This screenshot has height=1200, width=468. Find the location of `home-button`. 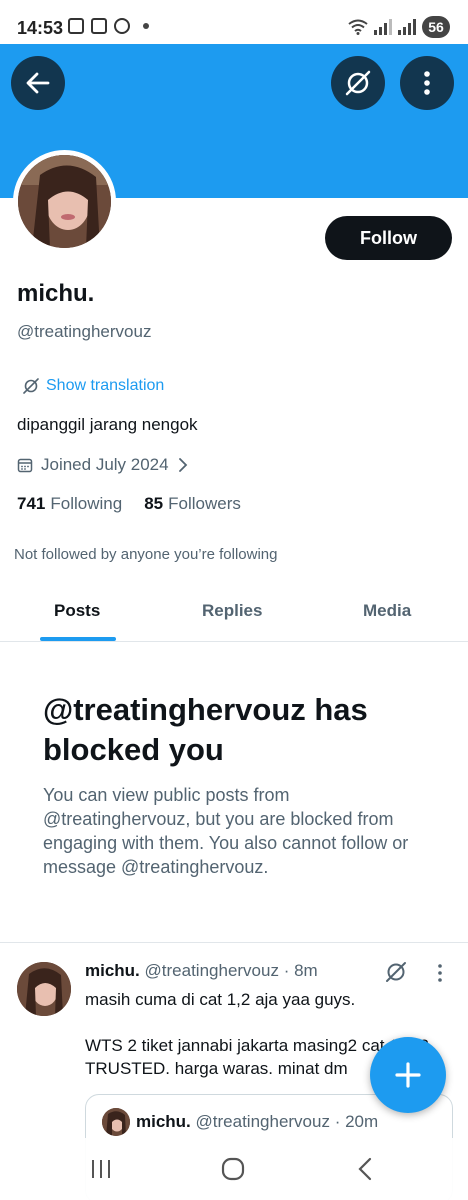

home-button is located at coordinates (233, 1169).